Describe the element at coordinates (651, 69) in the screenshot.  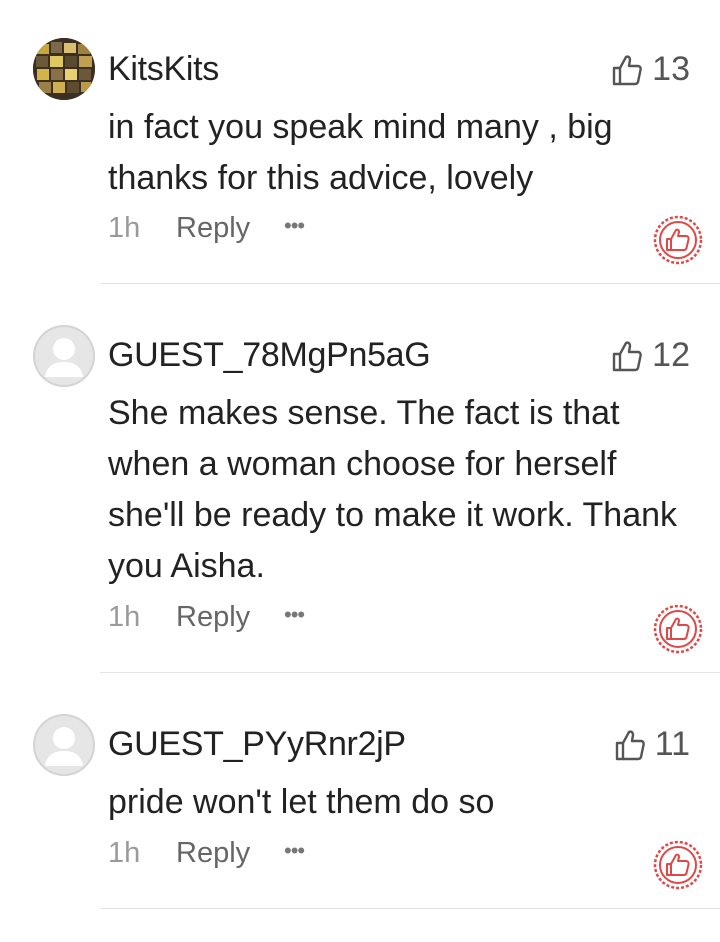
I see `like-button: 13` at that location.